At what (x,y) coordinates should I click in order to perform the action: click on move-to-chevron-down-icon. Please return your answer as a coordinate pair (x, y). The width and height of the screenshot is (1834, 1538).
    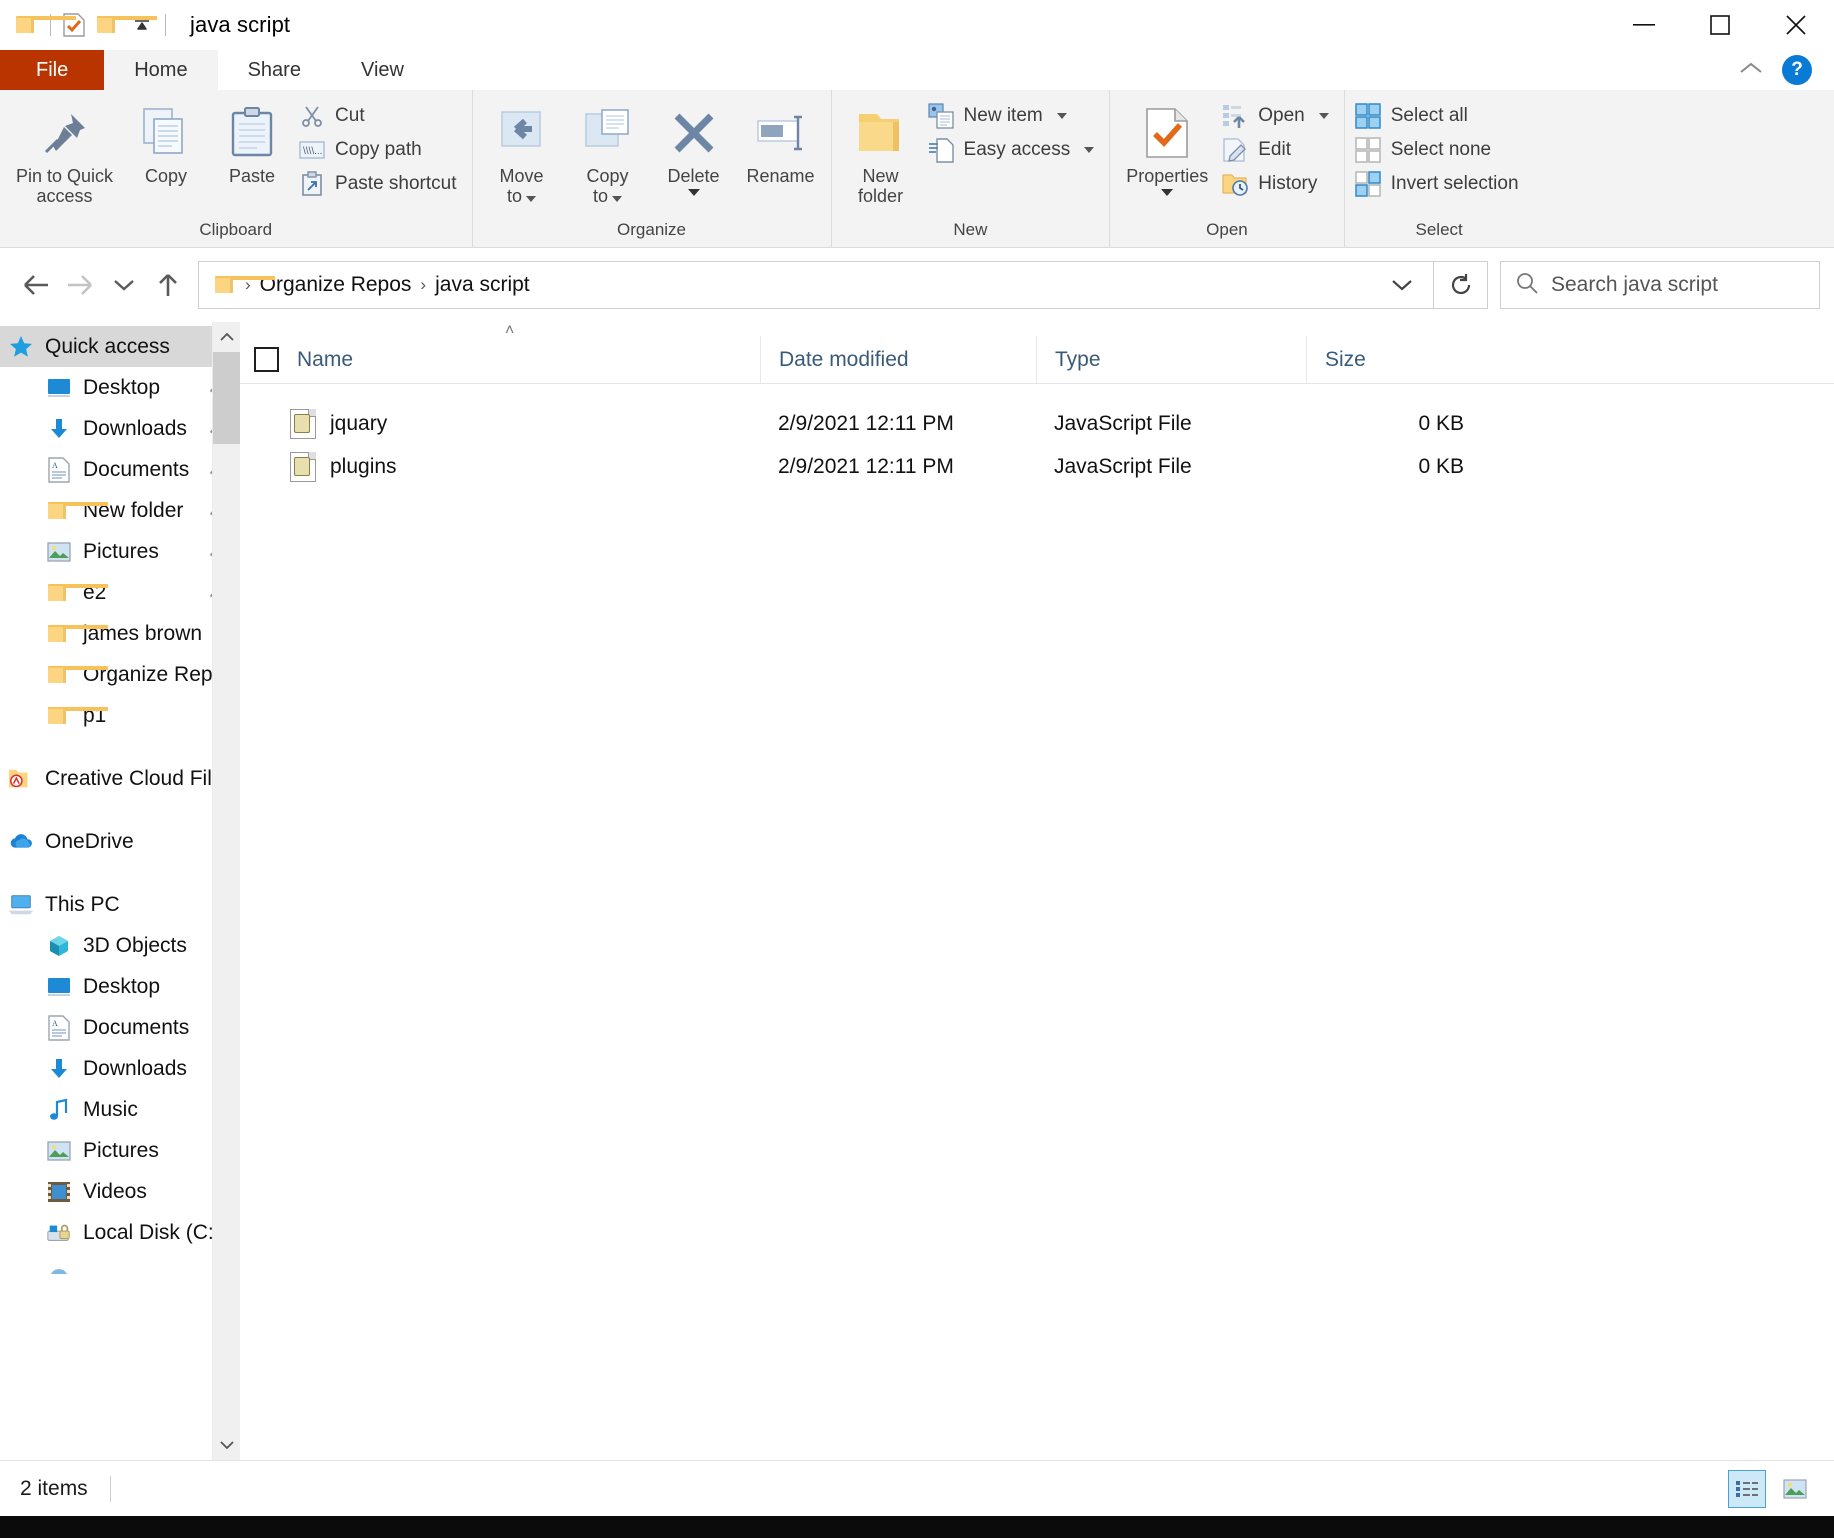
    Looking at the image, I should click on (531, 199).